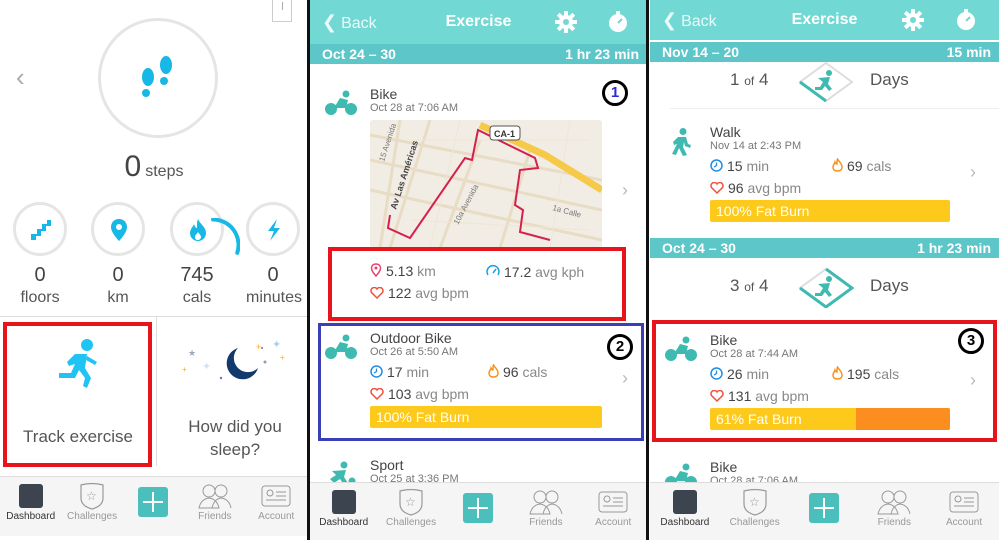 The image size is (999, 540). What do you see at coordinates (414, 108) in the screenshot?
I see `entry-date: Oct 28 at 7:06 AM` at bounding box center [414, 108].